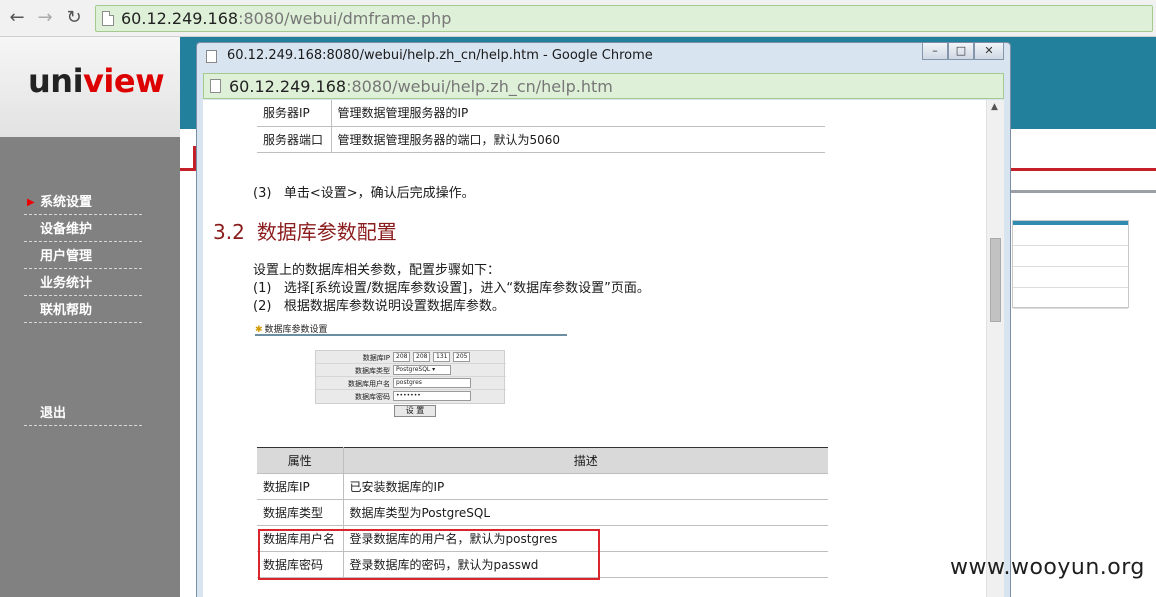 This screenshot has width=1156, height=597. What do you see at coordinates (451, 288) in the screenshot?
I see `step-1: (1) 选择[系统设置/数据库参数设置]，进入“数据库参数设置”页面。` at bounding box center [451, 288].